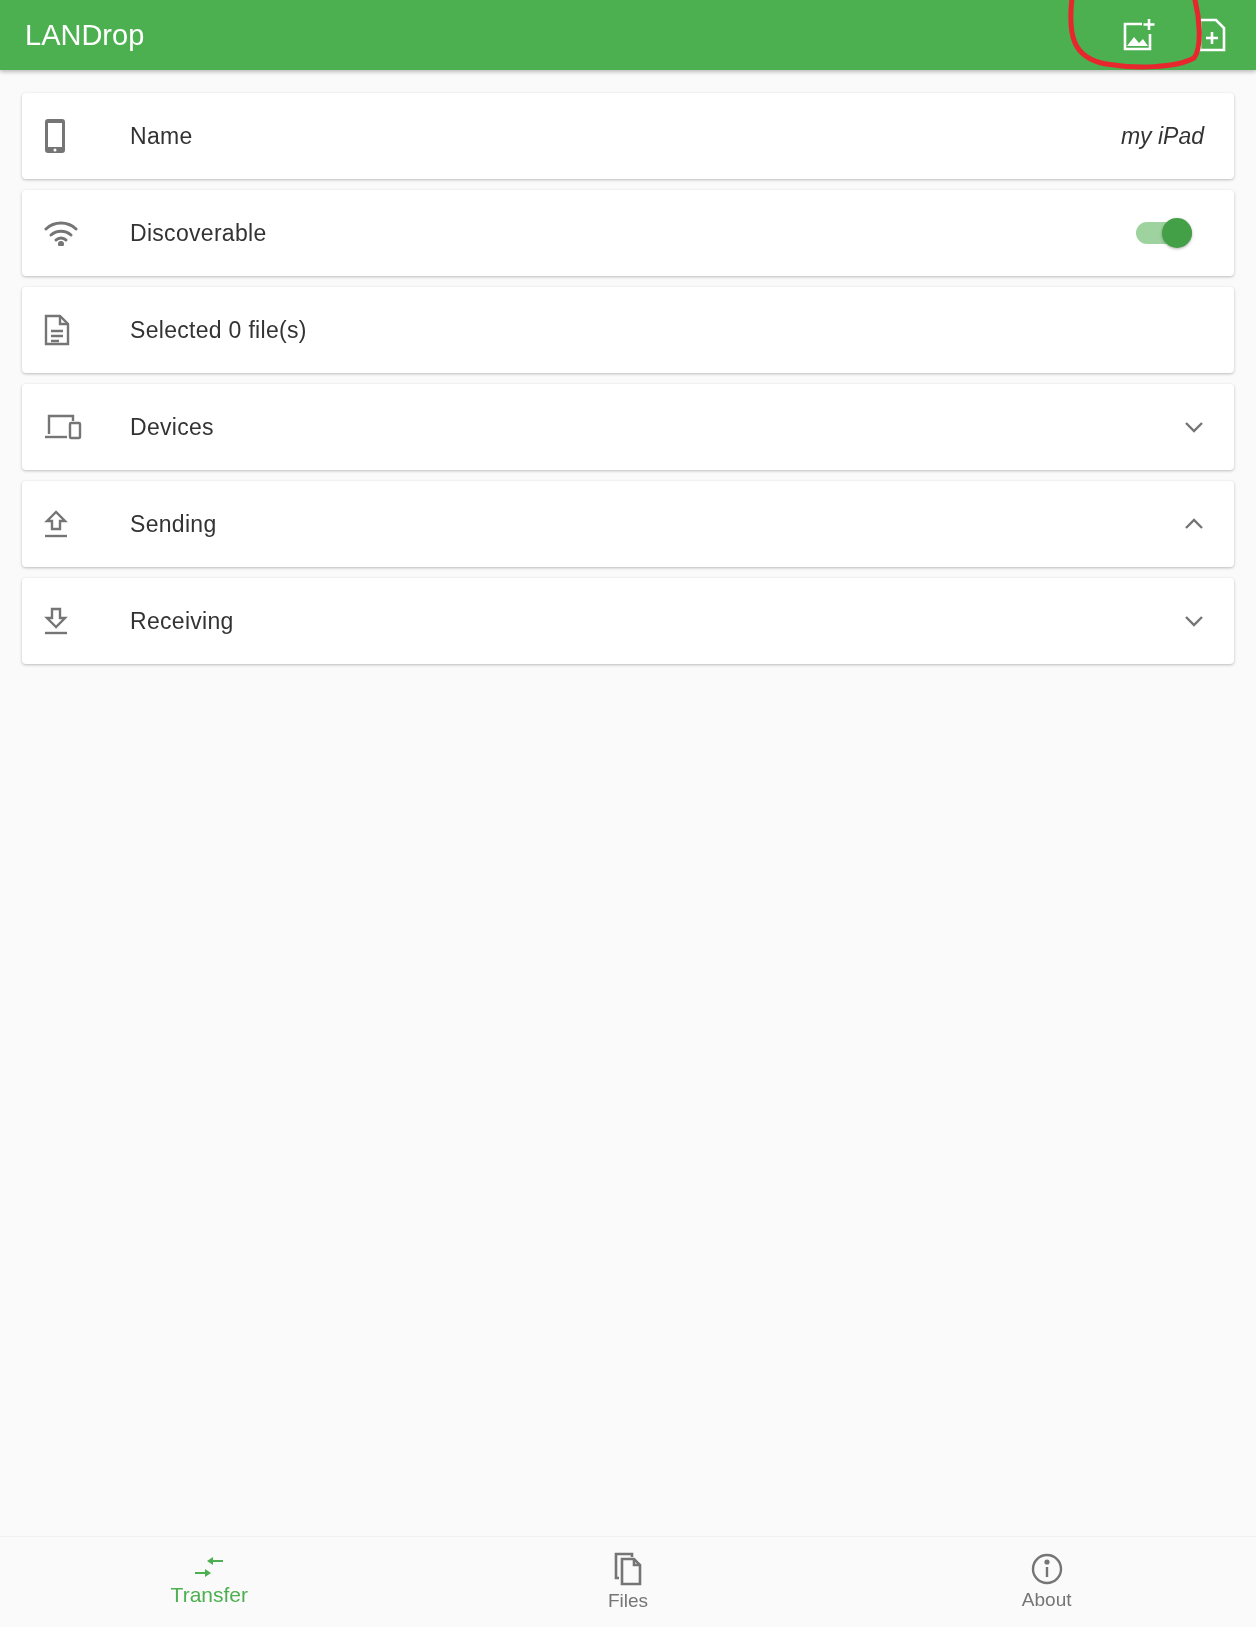  I want to click on add-image-icon, so click(1139, 35).